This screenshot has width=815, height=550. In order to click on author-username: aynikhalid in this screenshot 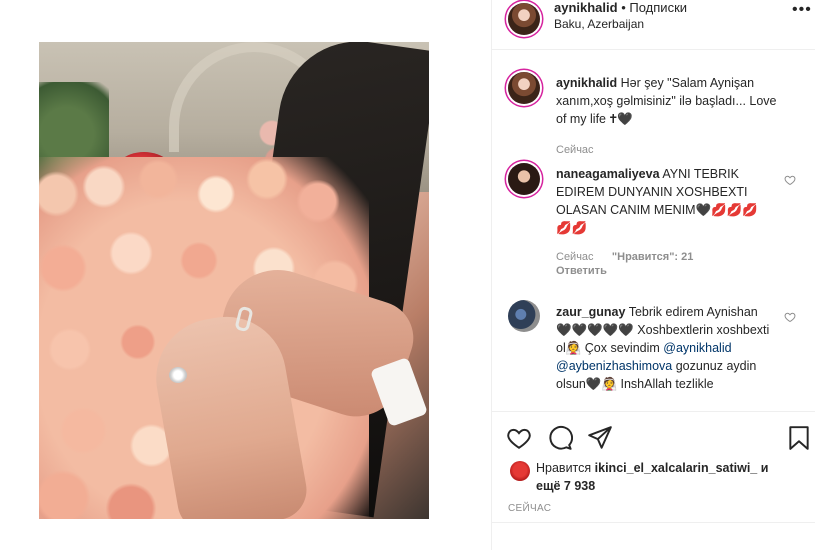, I will do `click(586, 7)`.